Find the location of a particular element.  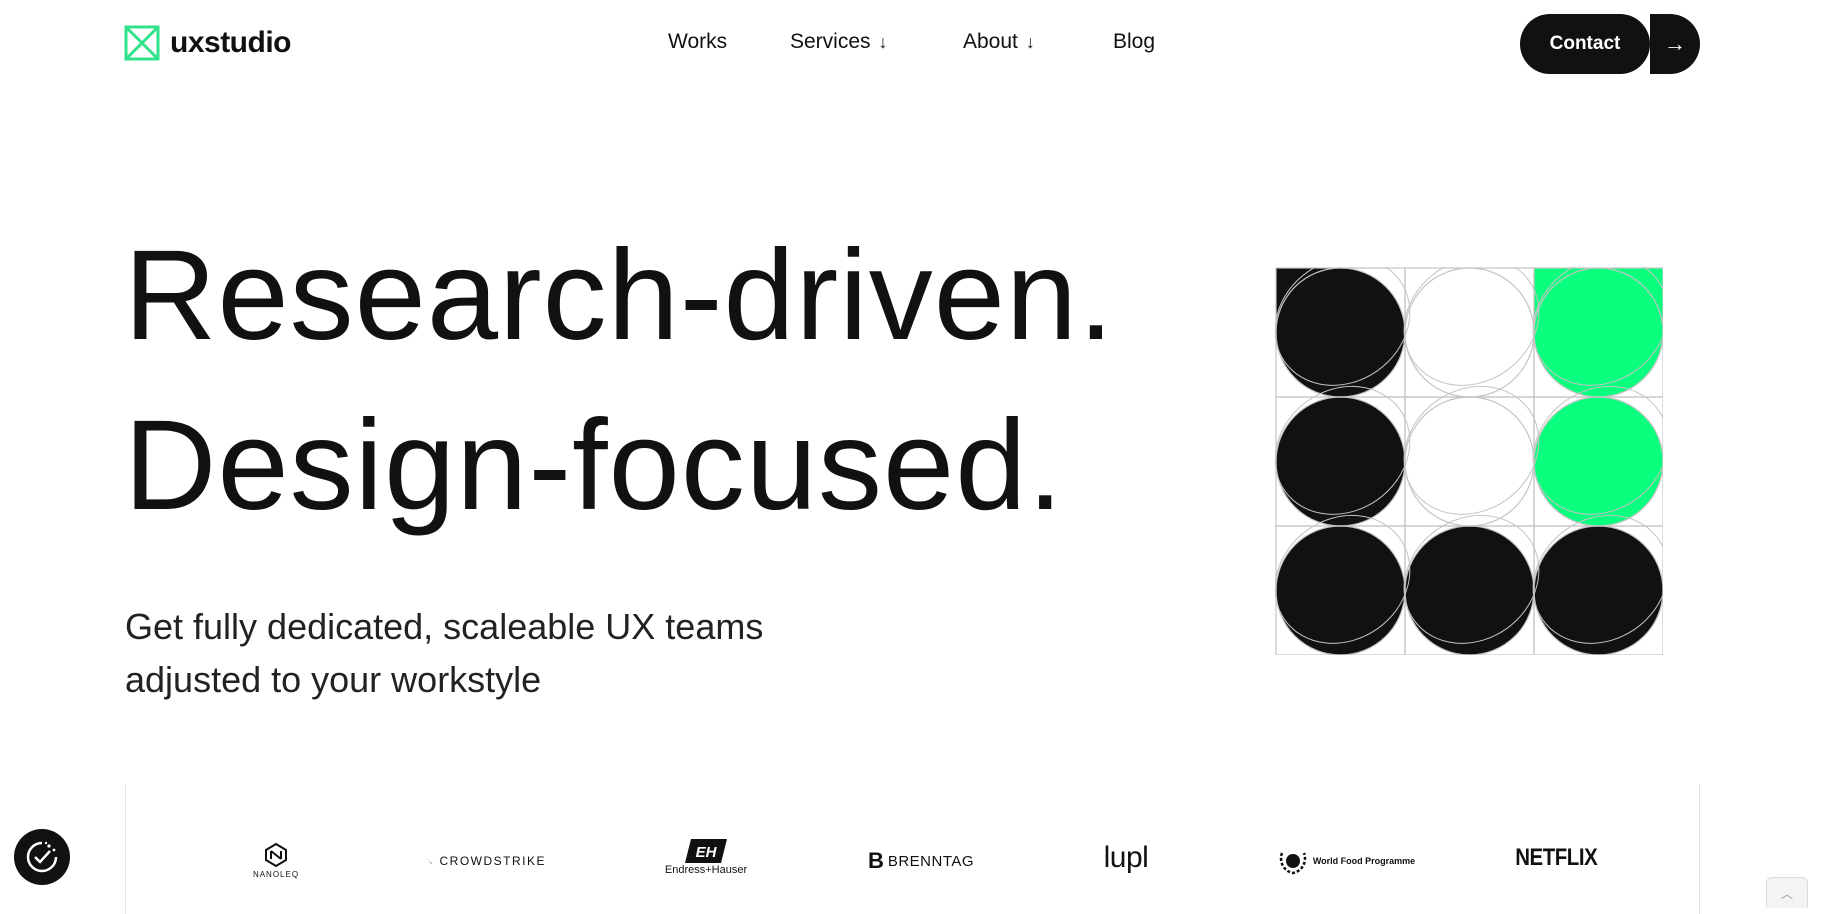

hero-headline-line-1: Research-driven. is located at coordinates (619, 295).